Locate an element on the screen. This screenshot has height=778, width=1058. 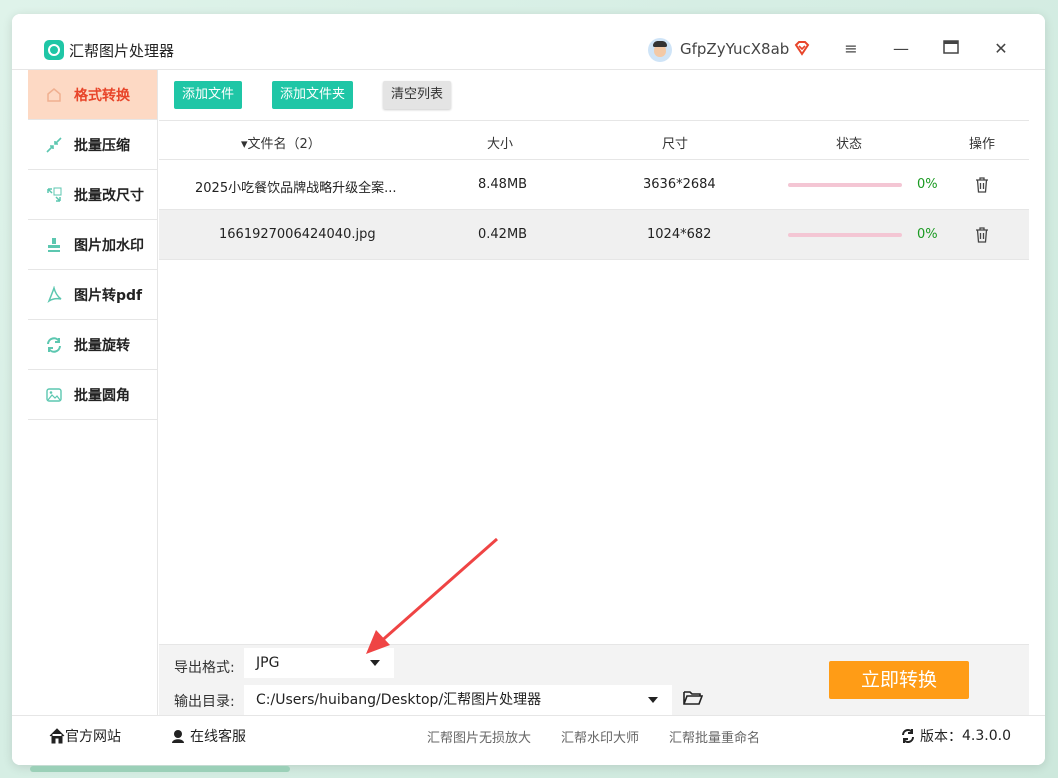
file-size: 0.42MB is located at coordinates (503, 234).